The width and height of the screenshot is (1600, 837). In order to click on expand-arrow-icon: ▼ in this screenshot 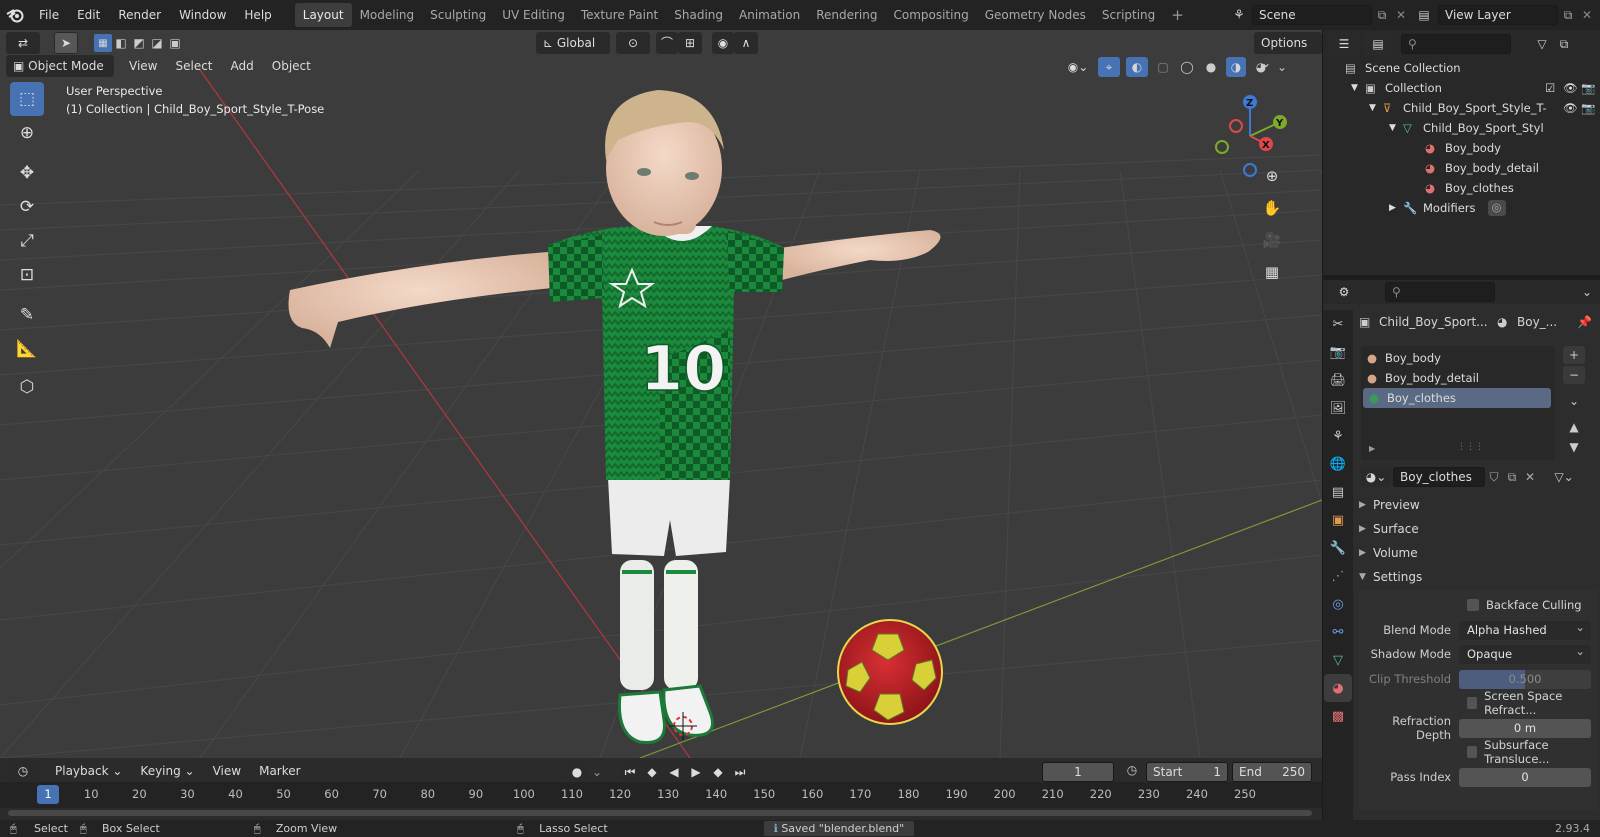, I will do `click(1358, 88)`.